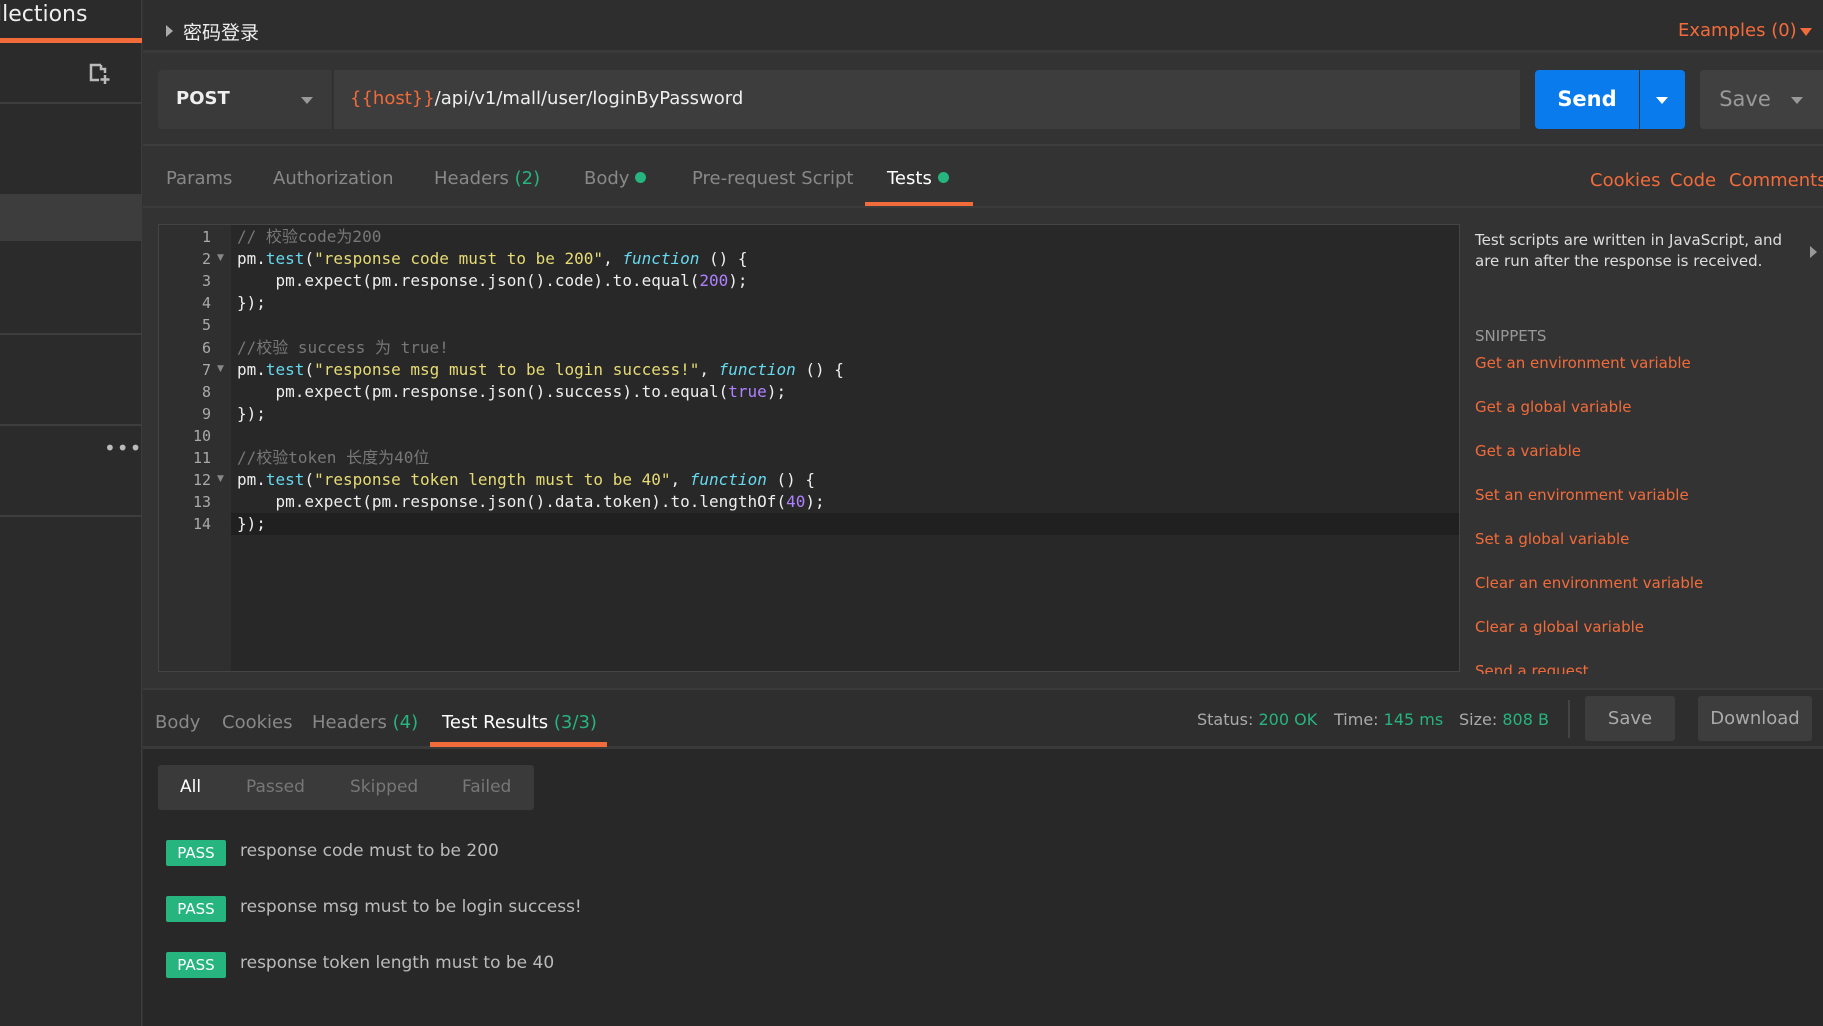 The width and height of the screenshot is (1823, 1026). Describe the element at coordinates (1528, 451) in the screenshot. I see `snippet-link: Get a variable` at that location.